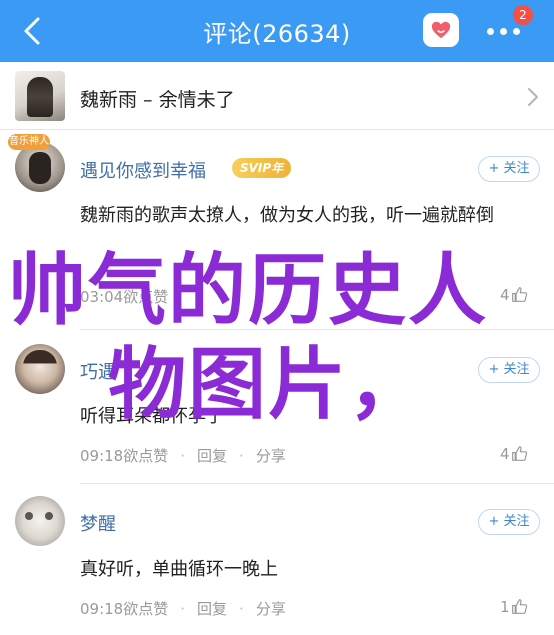  I want to click on notification-badge: 2, so click(523, 15).